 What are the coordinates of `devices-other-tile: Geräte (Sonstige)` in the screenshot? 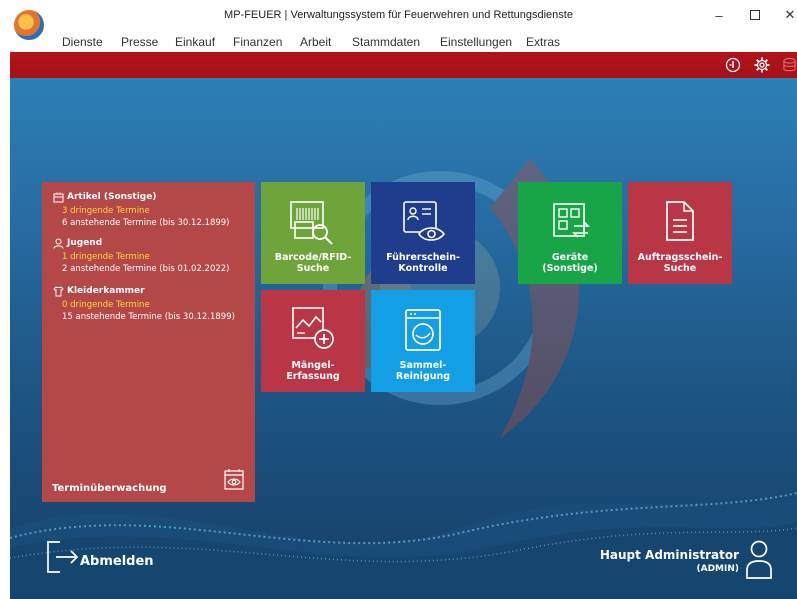 It's located at (570, 233).